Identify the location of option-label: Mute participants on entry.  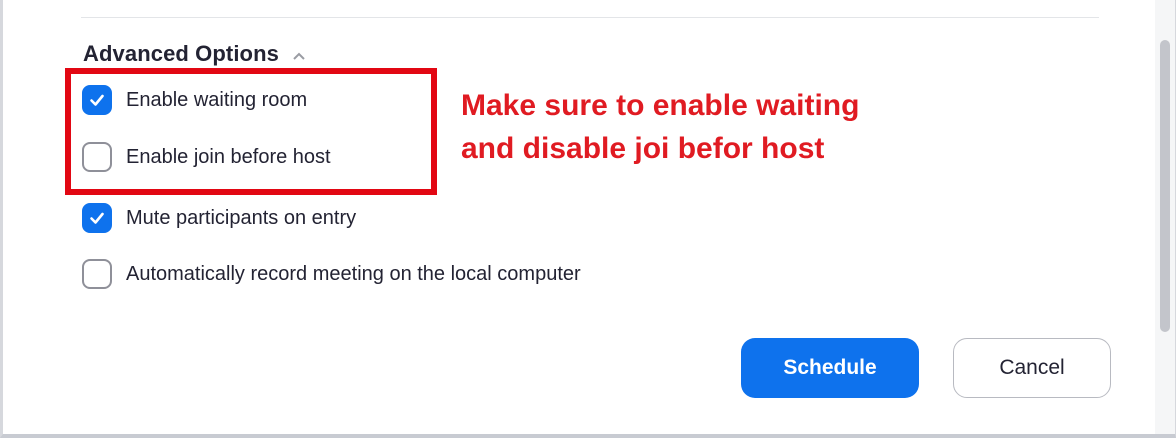
(241, 217).